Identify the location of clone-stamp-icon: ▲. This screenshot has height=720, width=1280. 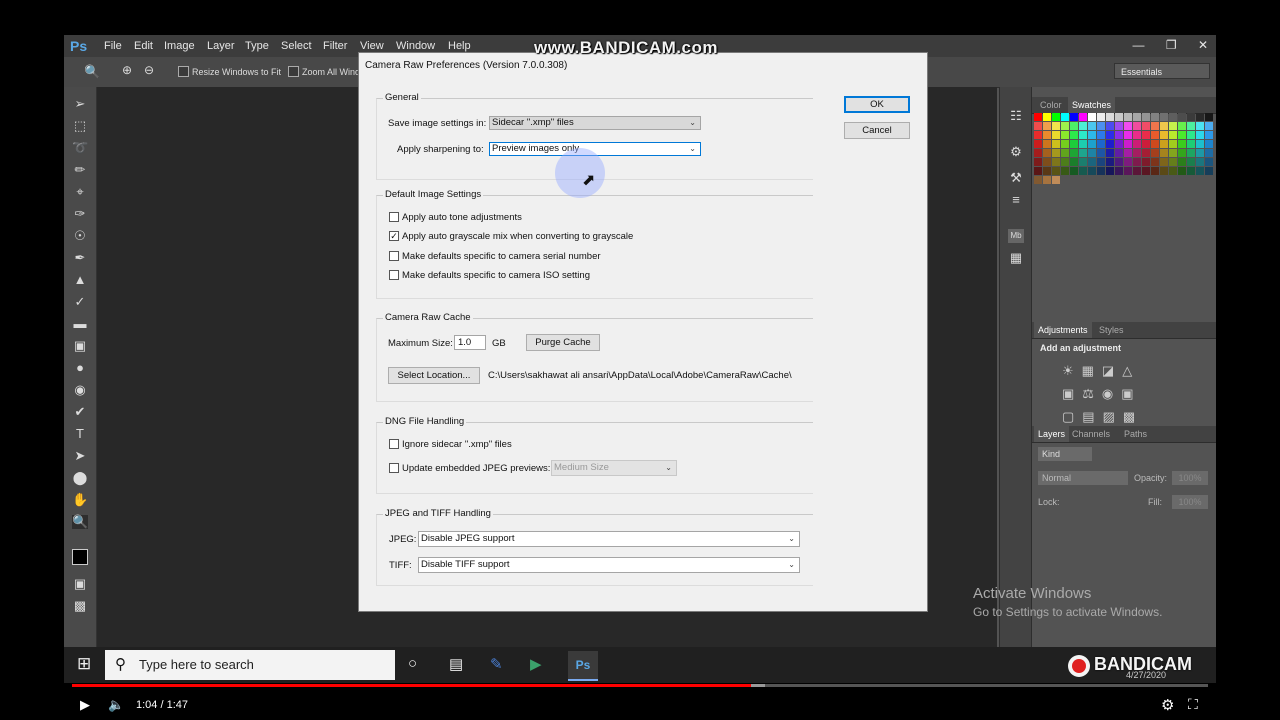
(80, 280).